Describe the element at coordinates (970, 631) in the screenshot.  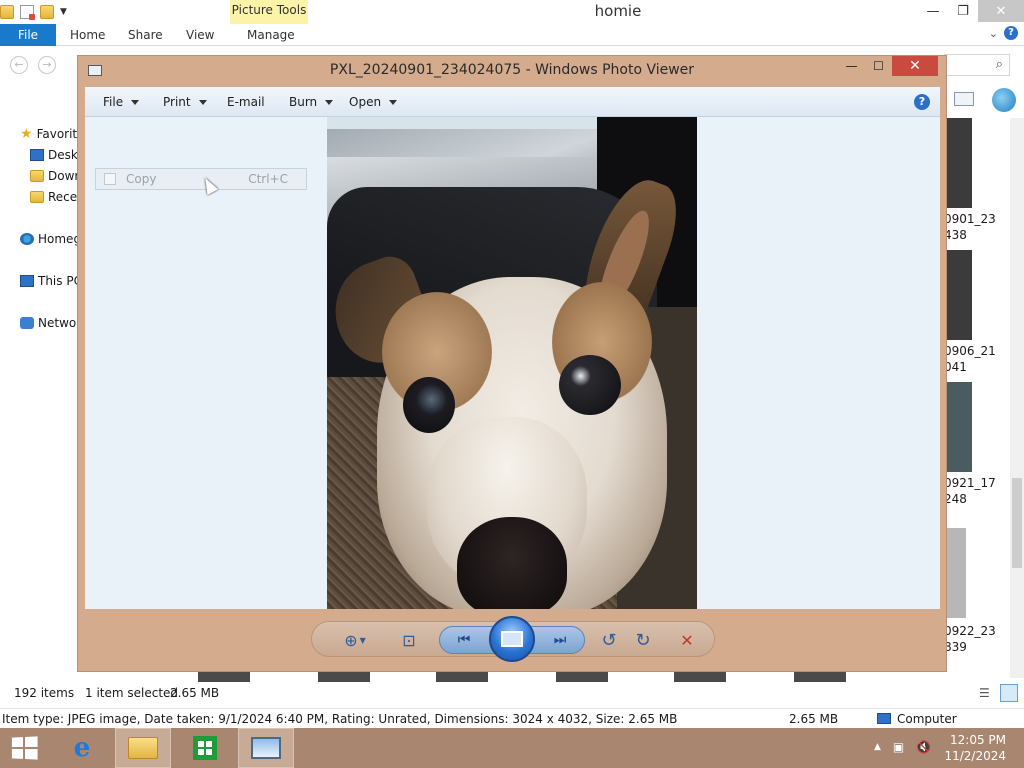
I see `file-name: 0922_23` at that location.